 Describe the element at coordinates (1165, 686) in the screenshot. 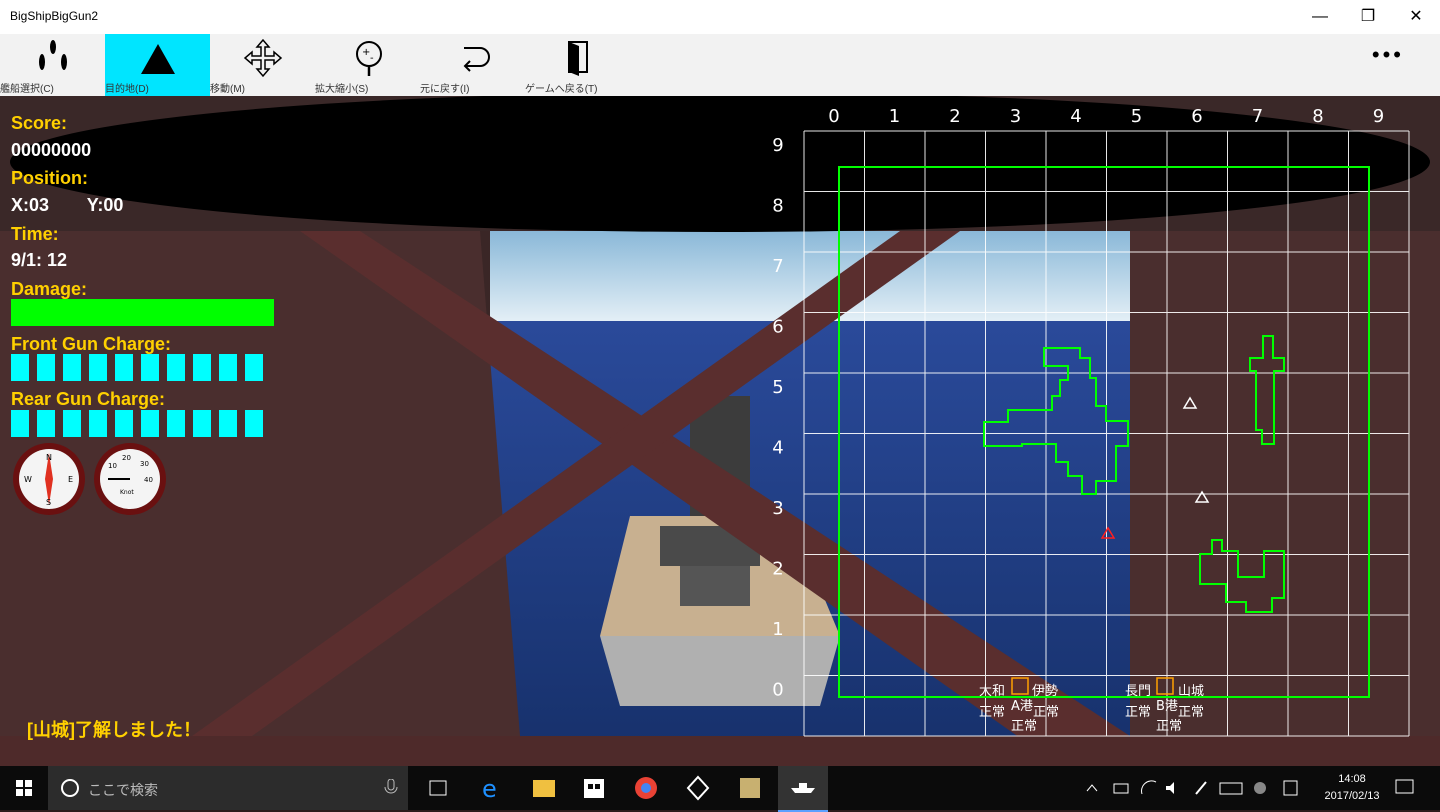

I see `port-b-icon` at that location.